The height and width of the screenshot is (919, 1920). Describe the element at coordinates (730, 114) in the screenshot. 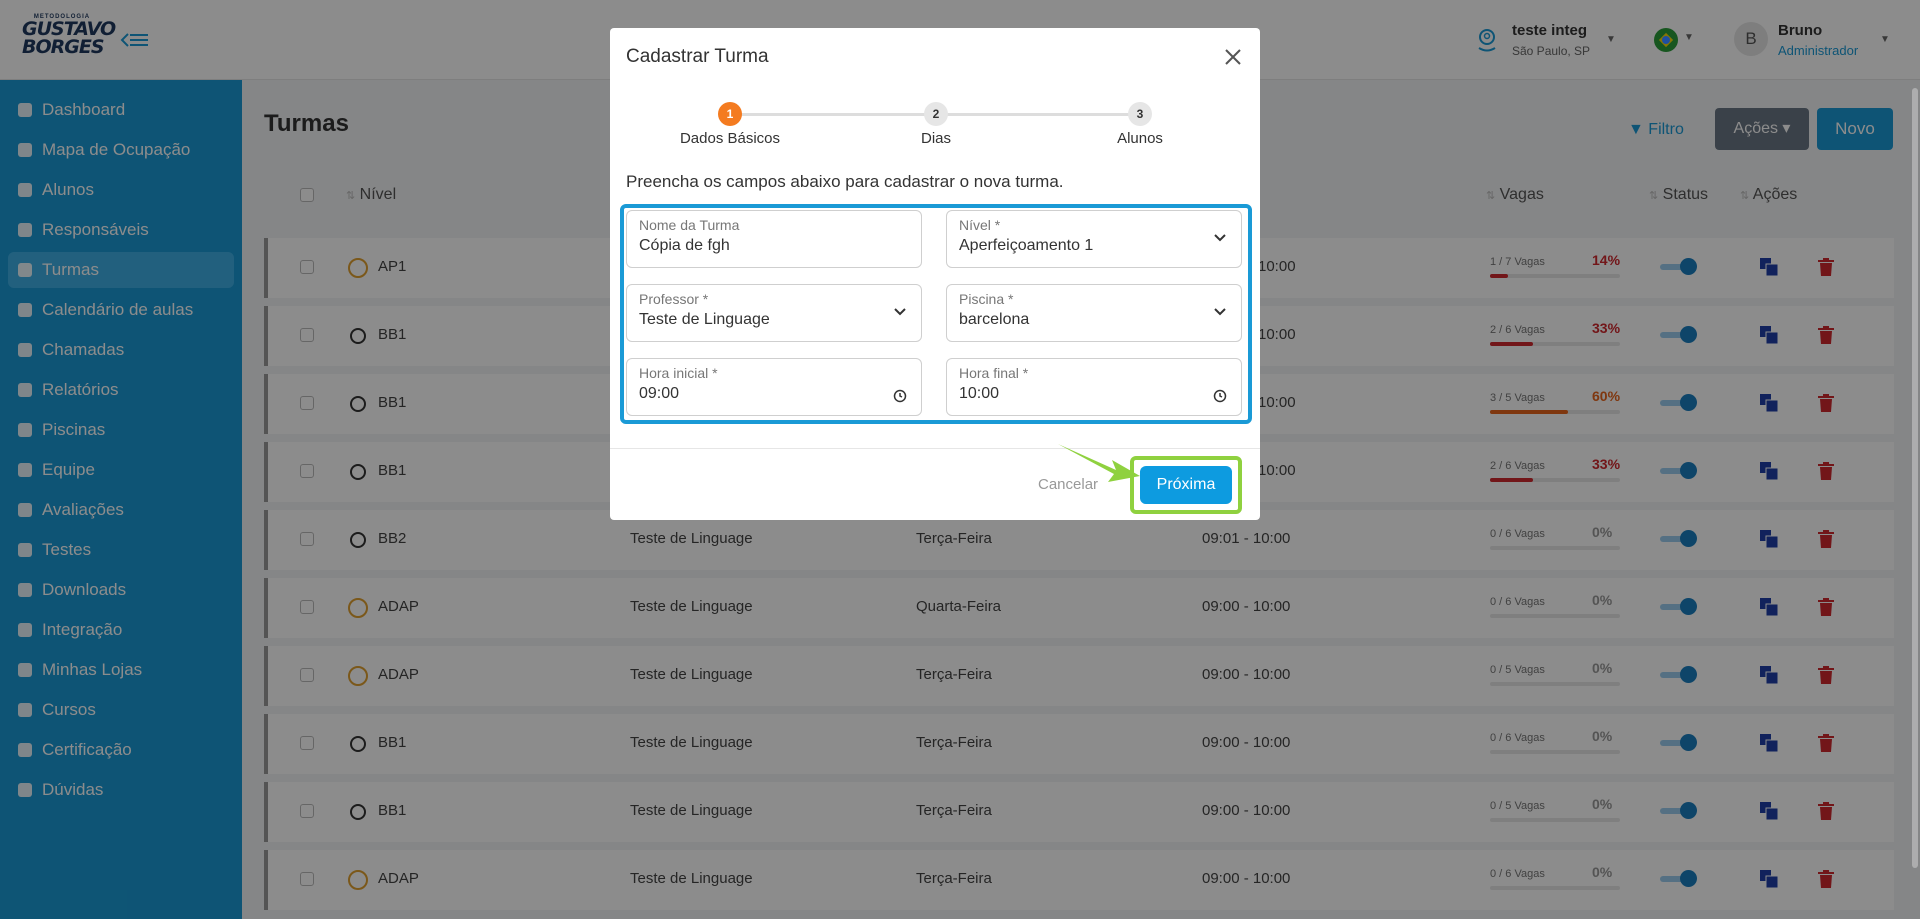

I see `step-1-indicator: 1` at that location.